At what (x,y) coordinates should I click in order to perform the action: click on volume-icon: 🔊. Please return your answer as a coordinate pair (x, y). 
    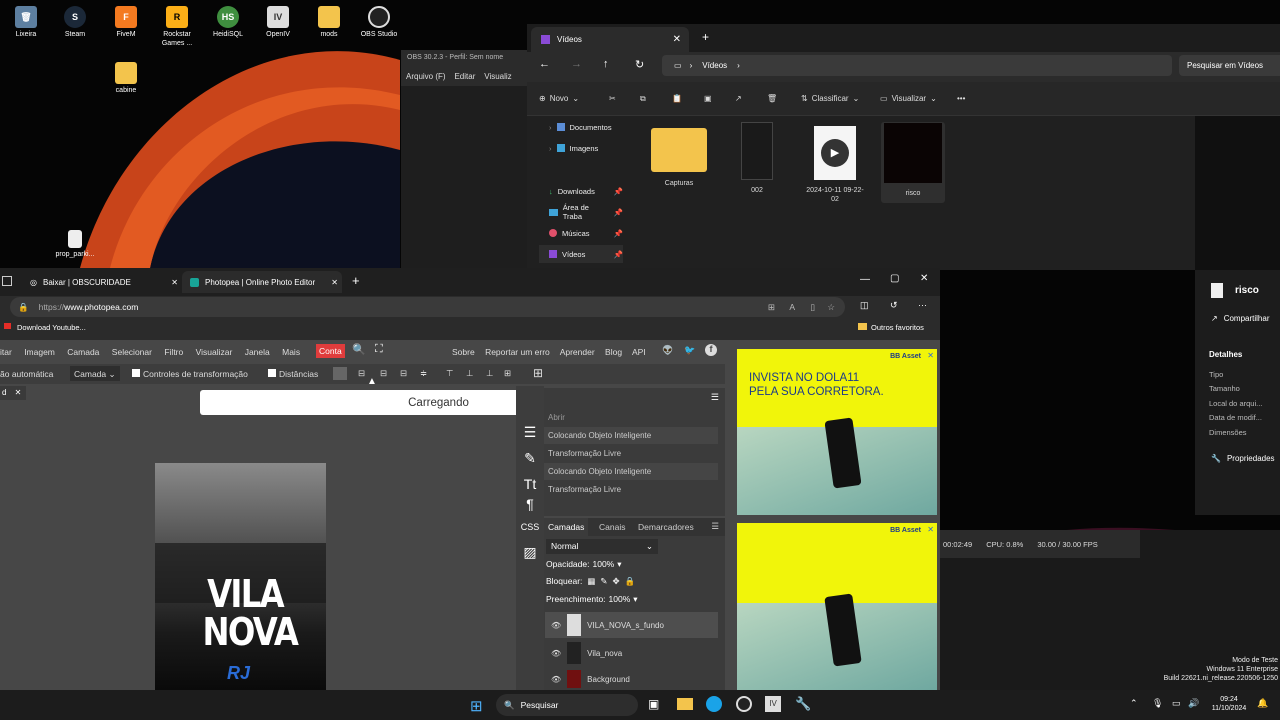
    Looking at the image, I should click on (1193, 703).